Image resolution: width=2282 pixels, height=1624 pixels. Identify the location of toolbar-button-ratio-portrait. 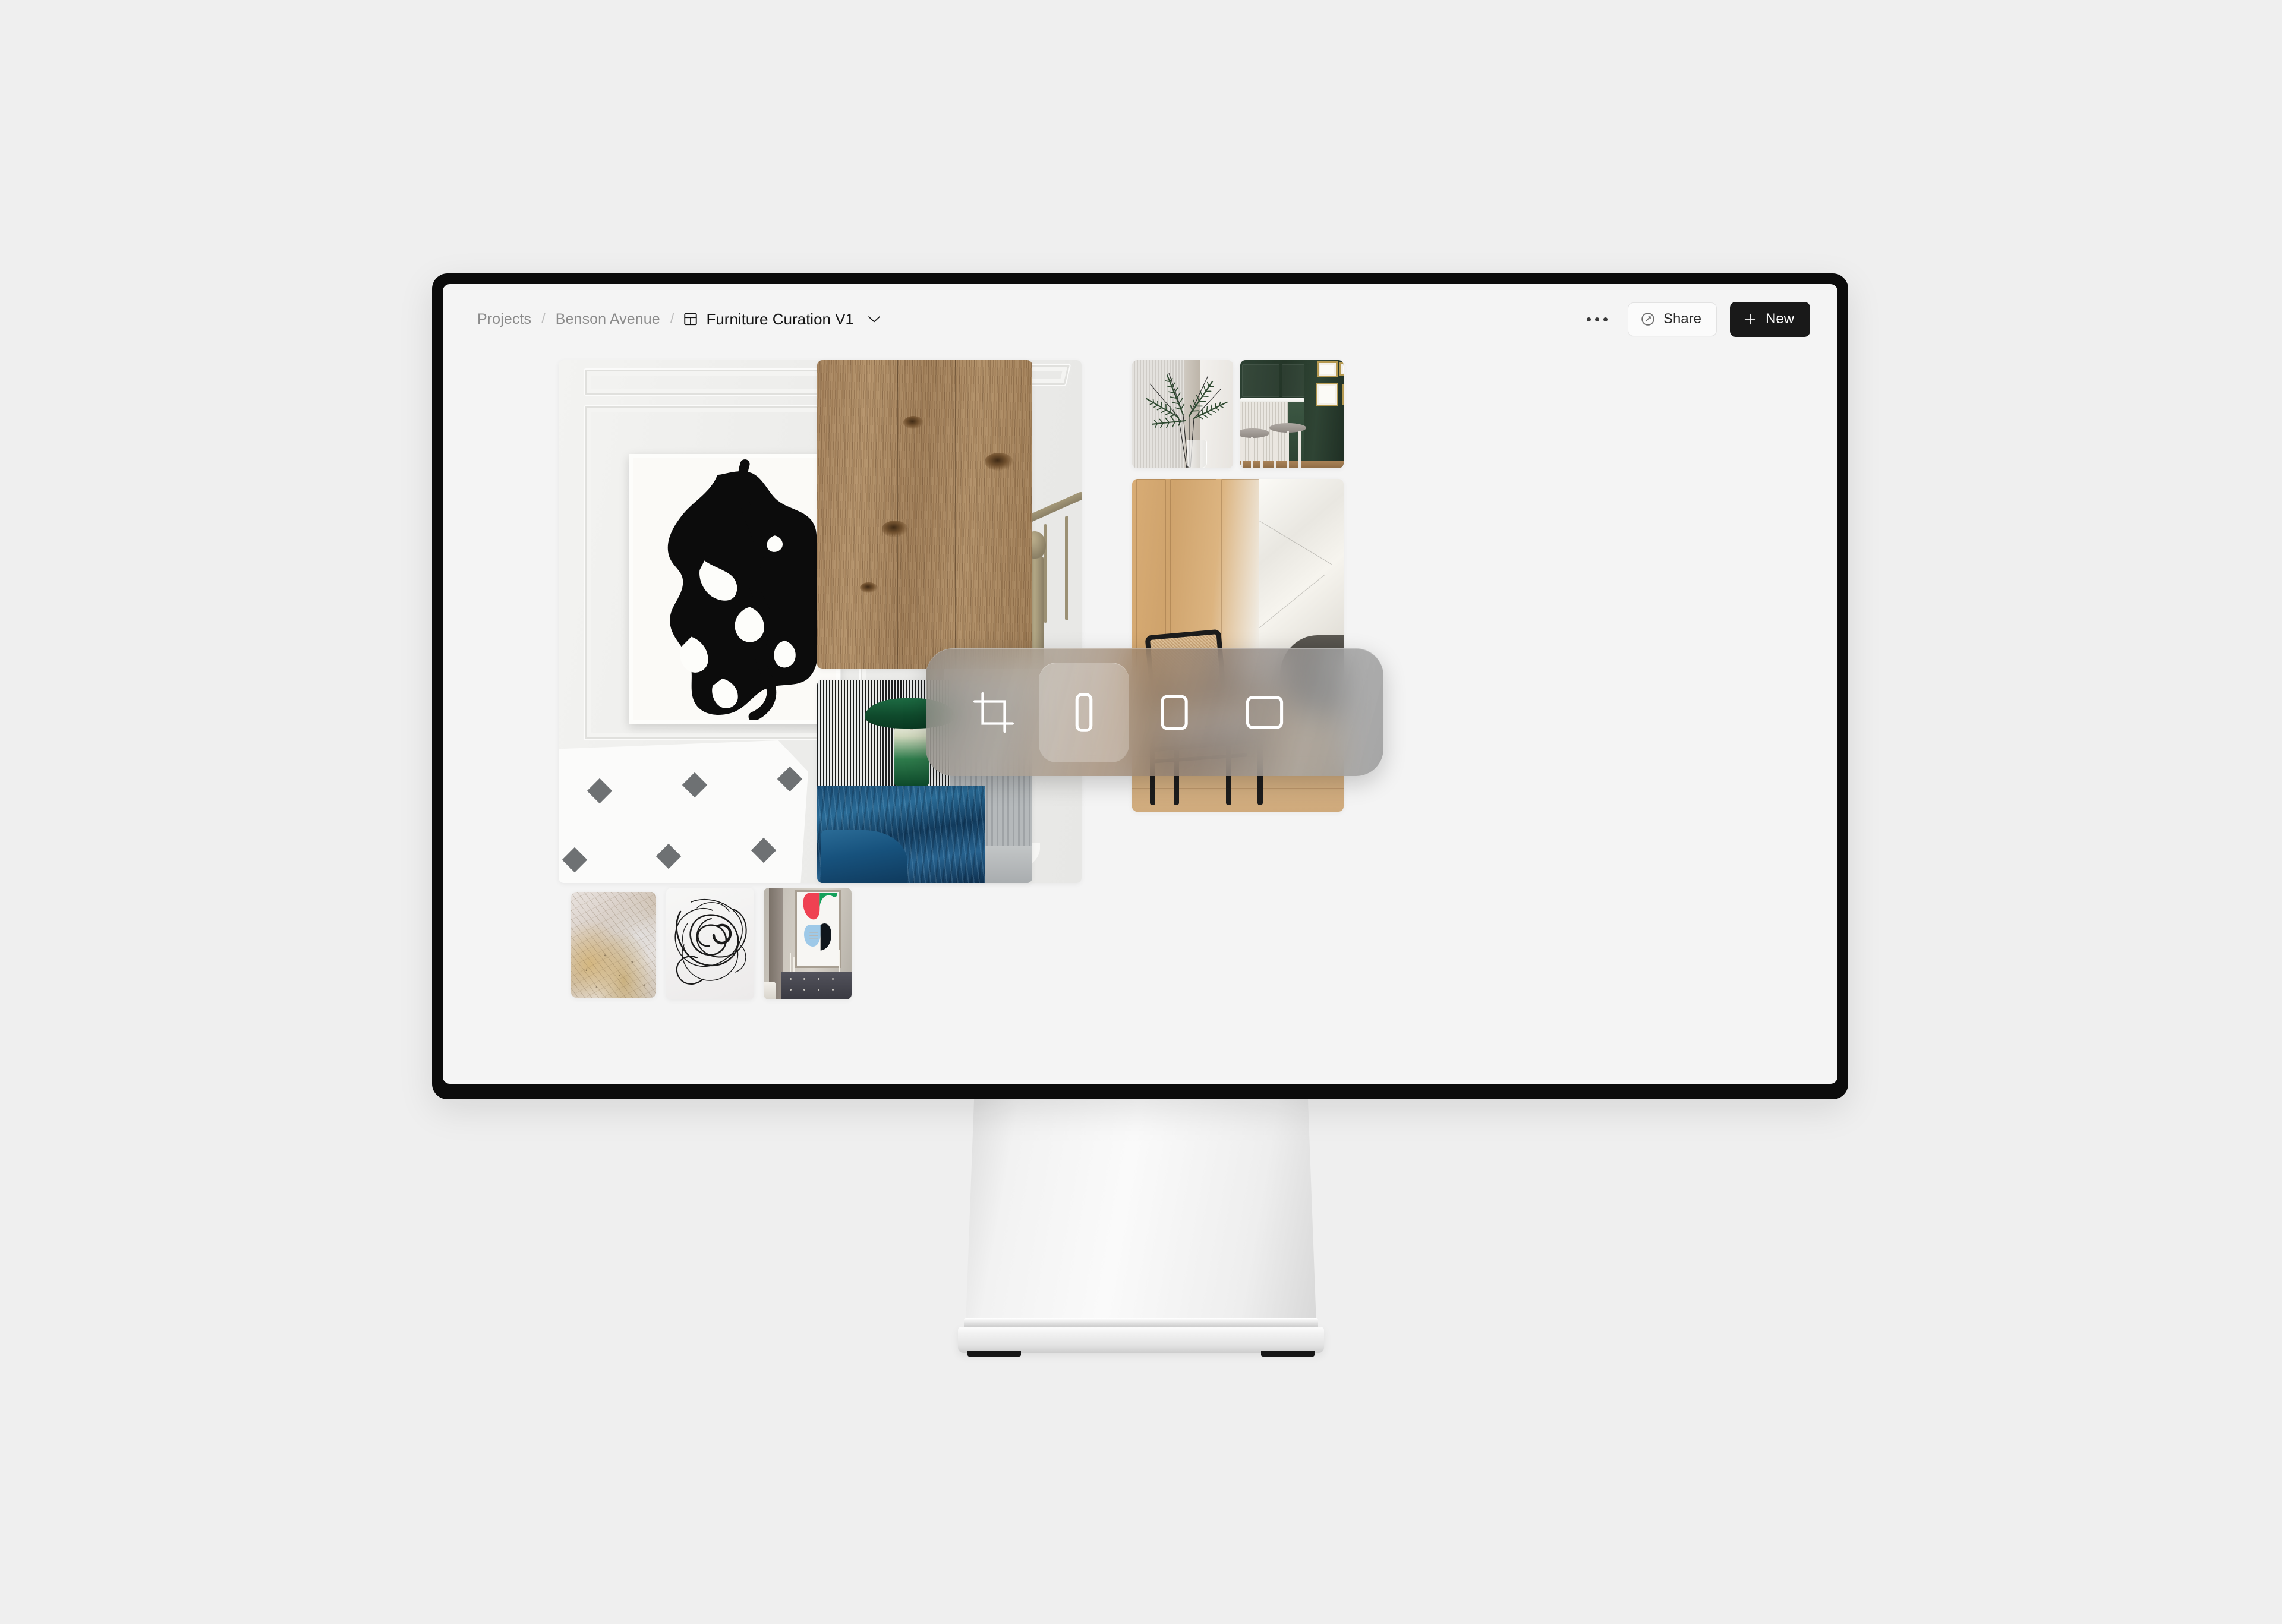
(1174, 712).